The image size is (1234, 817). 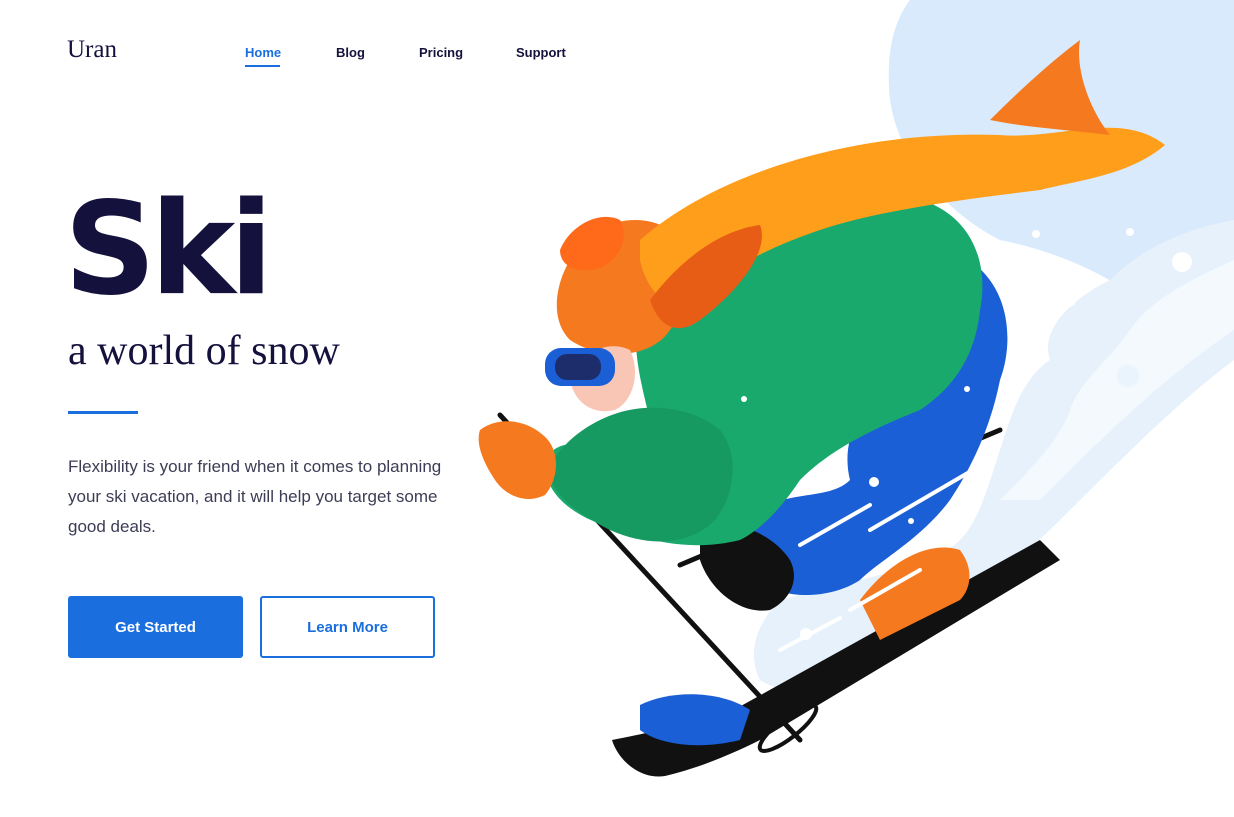 I want to click on ski, so click(x=836, y=658).